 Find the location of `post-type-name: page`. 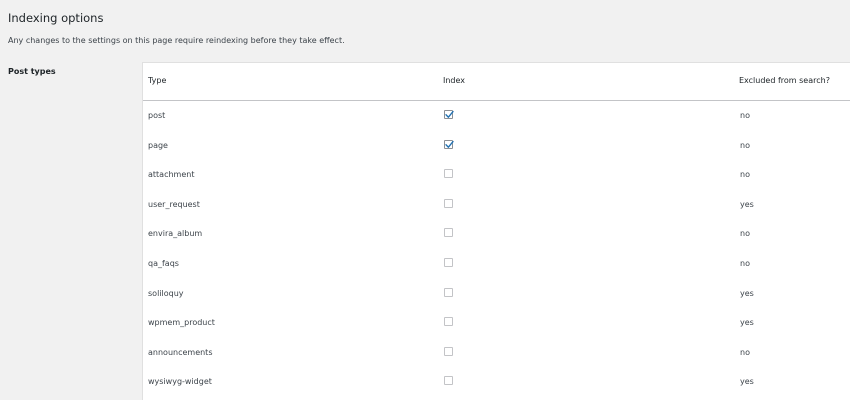

post-type-name: page is located at coordinates (158, 145).